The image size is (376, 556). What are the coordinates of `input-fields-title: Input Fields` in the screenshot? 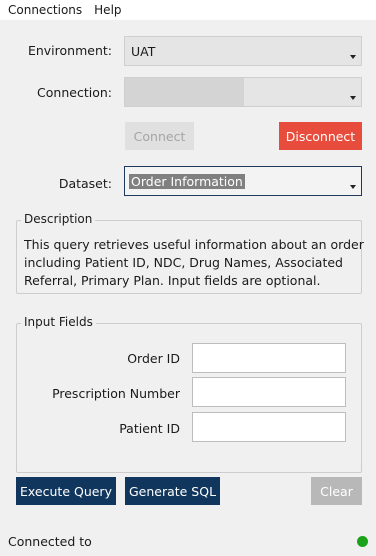 It's located at (58, 322).